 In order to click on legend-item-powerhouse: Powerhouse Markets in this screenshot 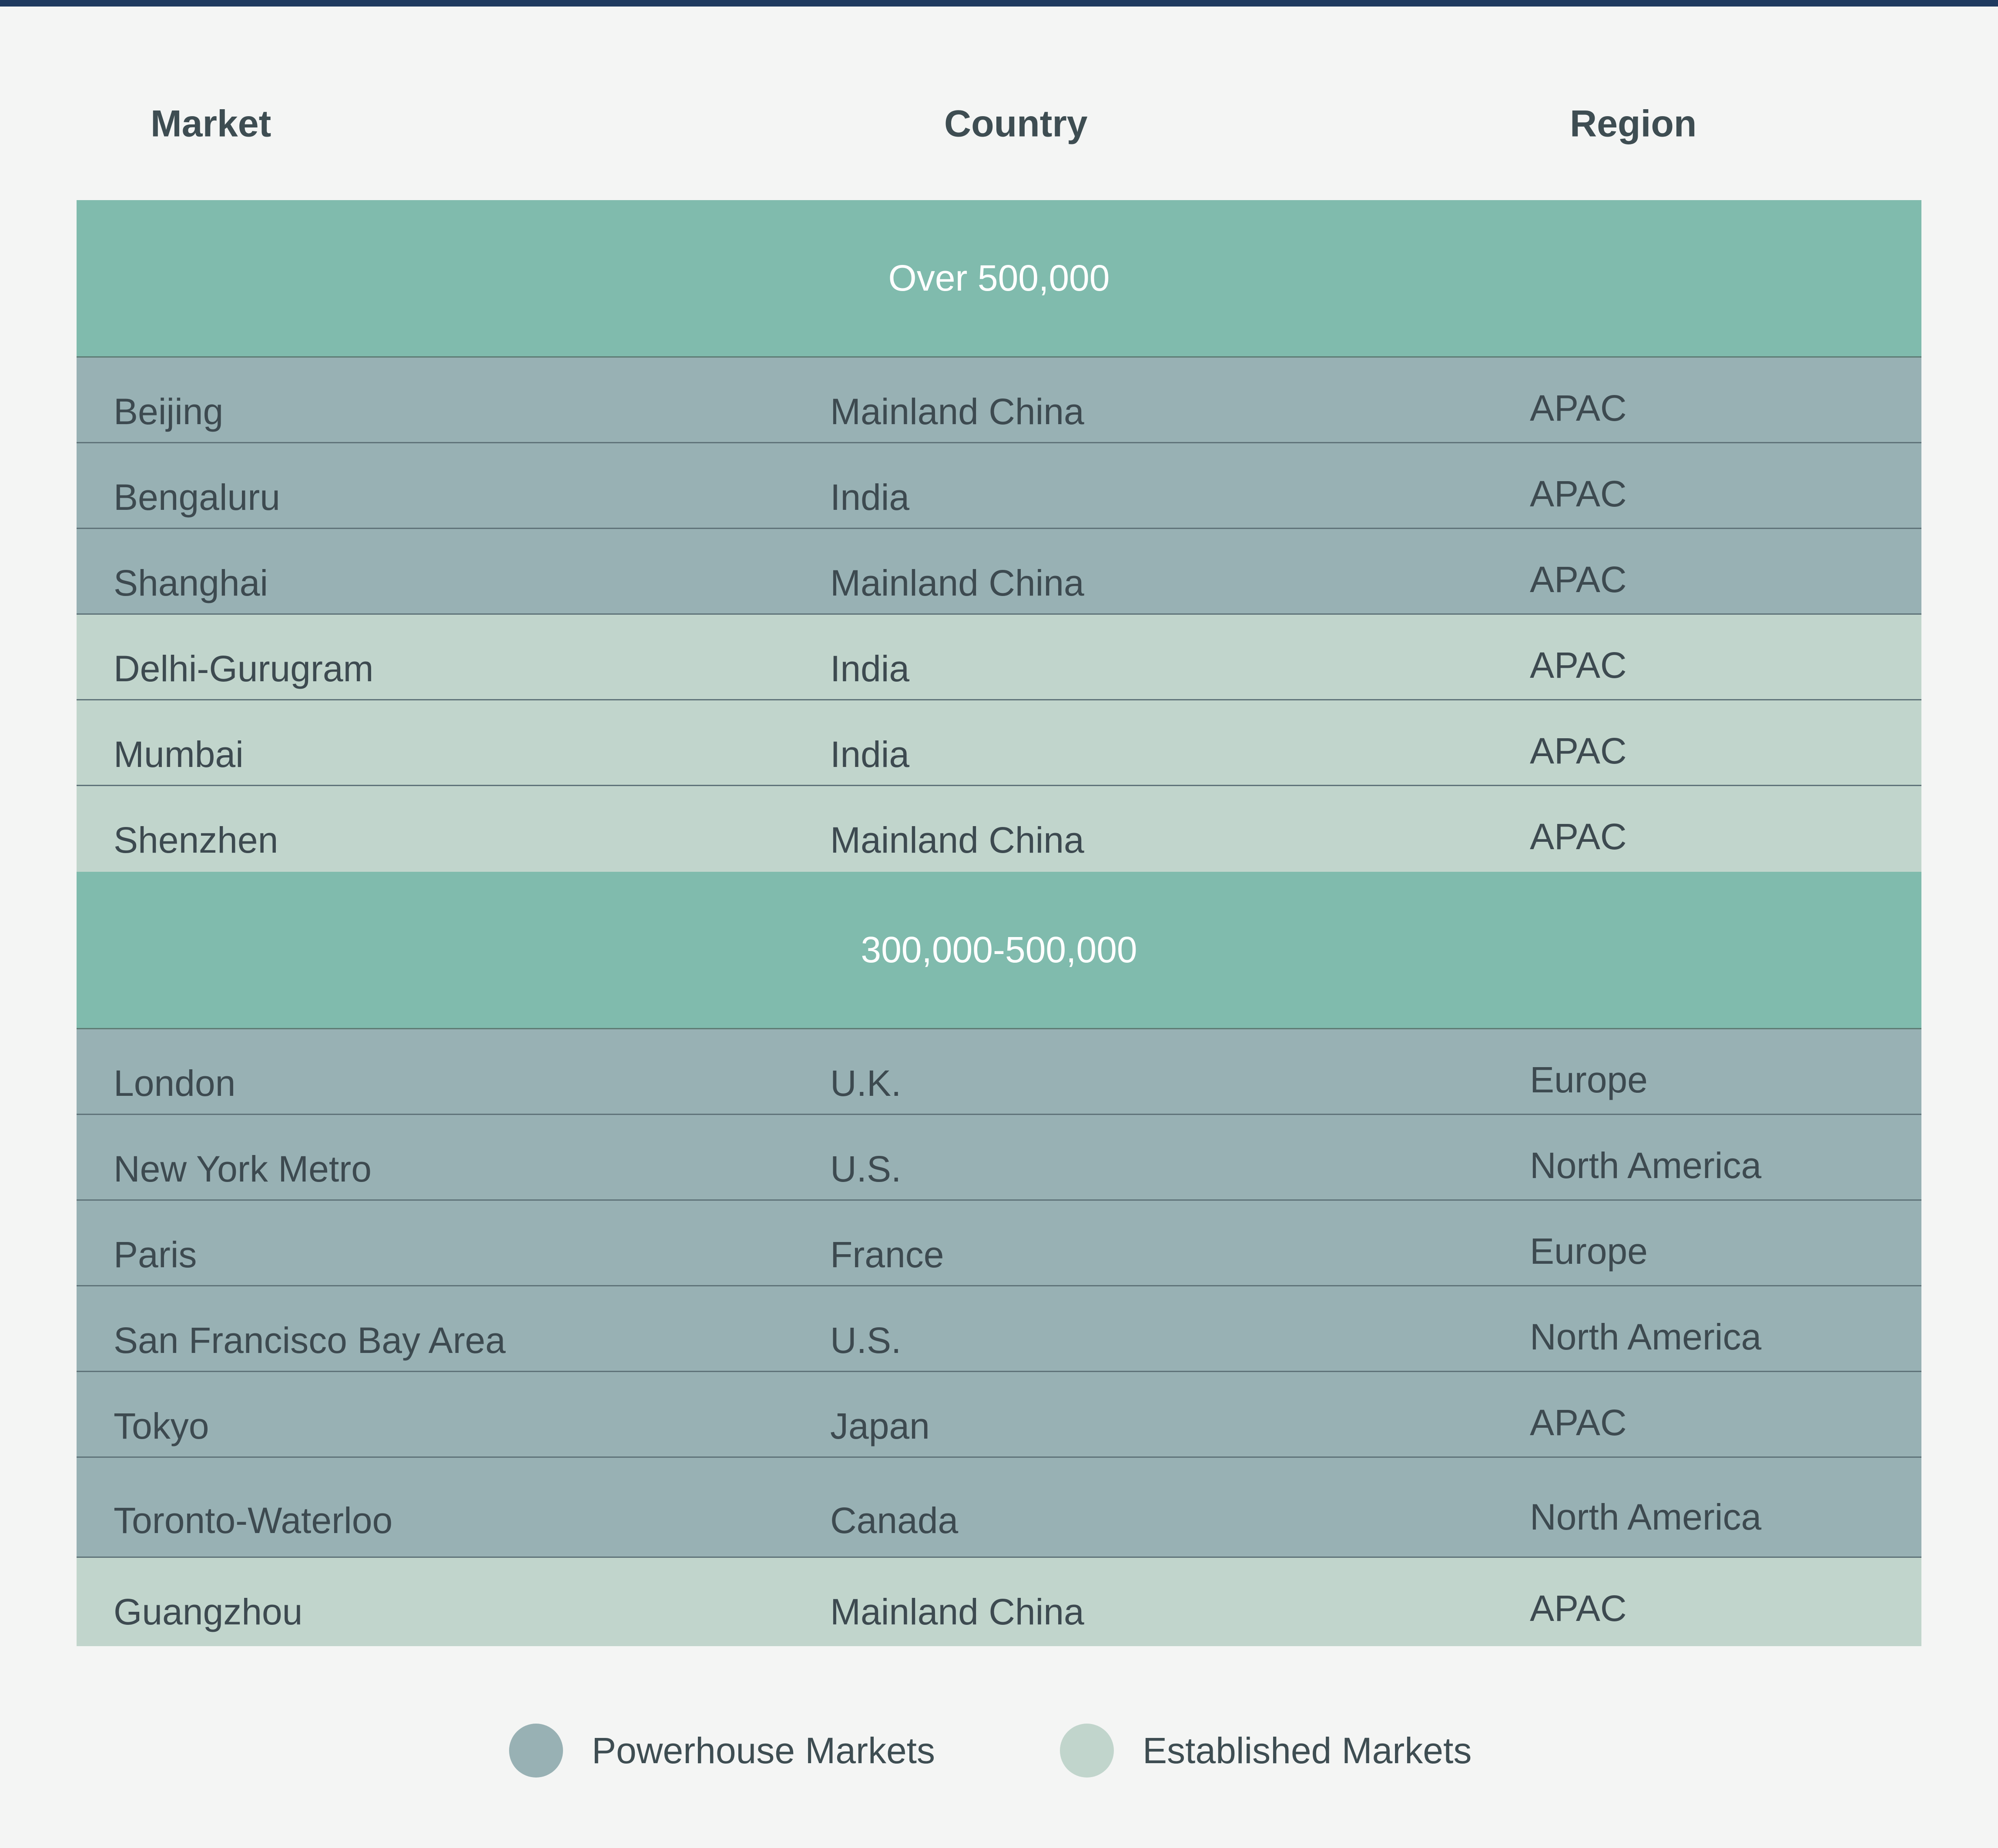, I will do `click(722, 1751)`.